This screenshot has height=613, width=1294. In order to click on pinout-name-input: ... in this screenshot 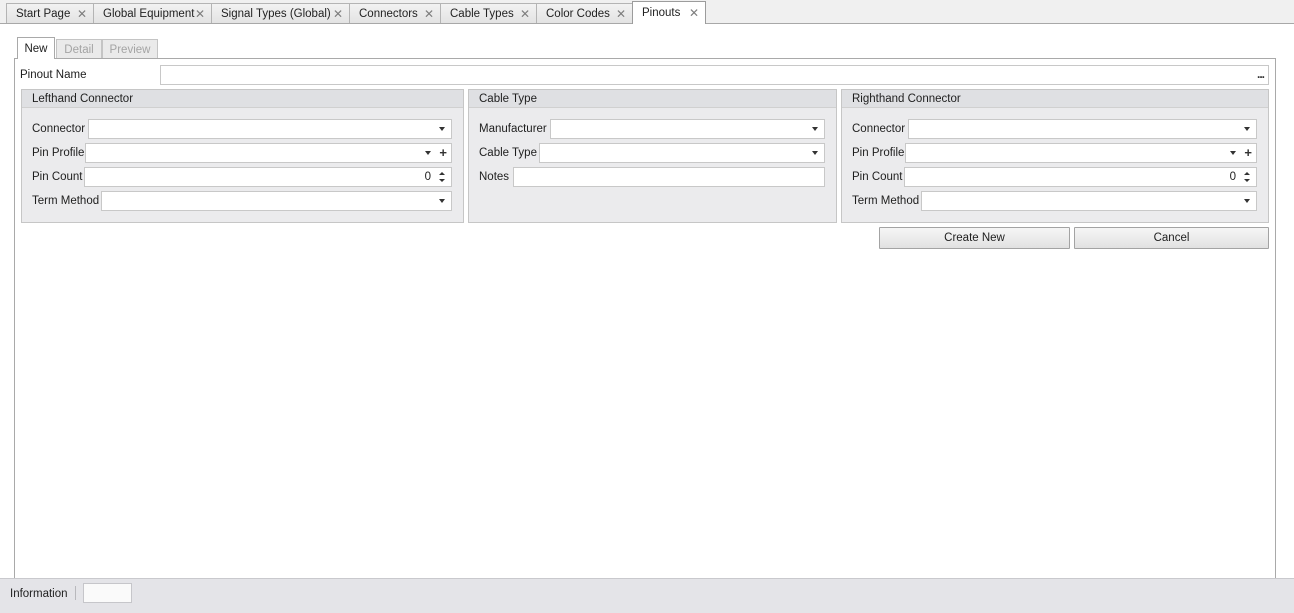, I will do `click(714, 75)`.